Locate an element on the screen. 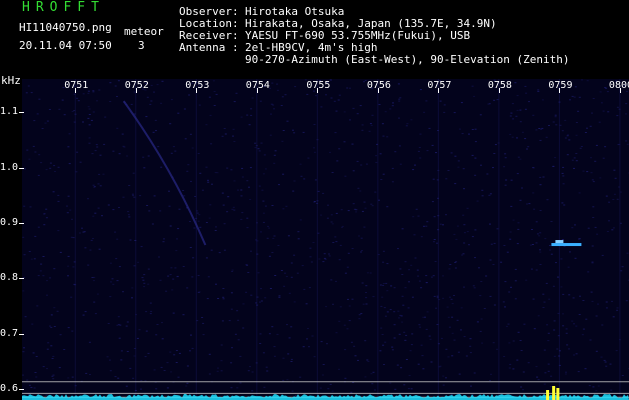  detection-type-label: meteor is located at coordinates (144, 31).